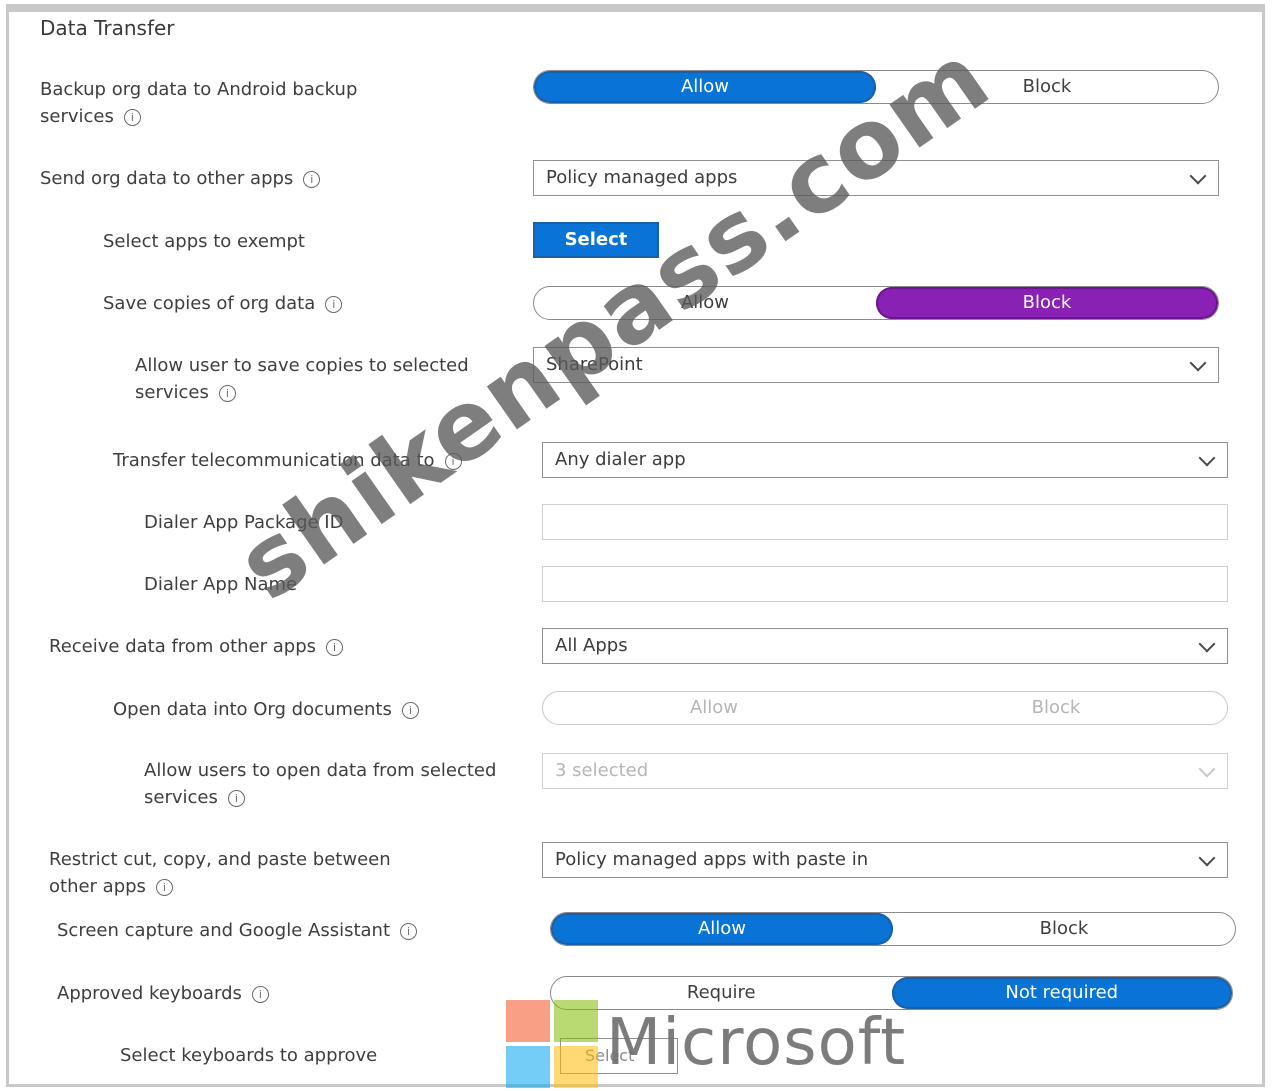 This screenshot has height=1091, width=1273. What do you see at coordinates (705, 87) in the screenshot?
I see `backup-allow-option: Allow` at bounding box center [705, 87].